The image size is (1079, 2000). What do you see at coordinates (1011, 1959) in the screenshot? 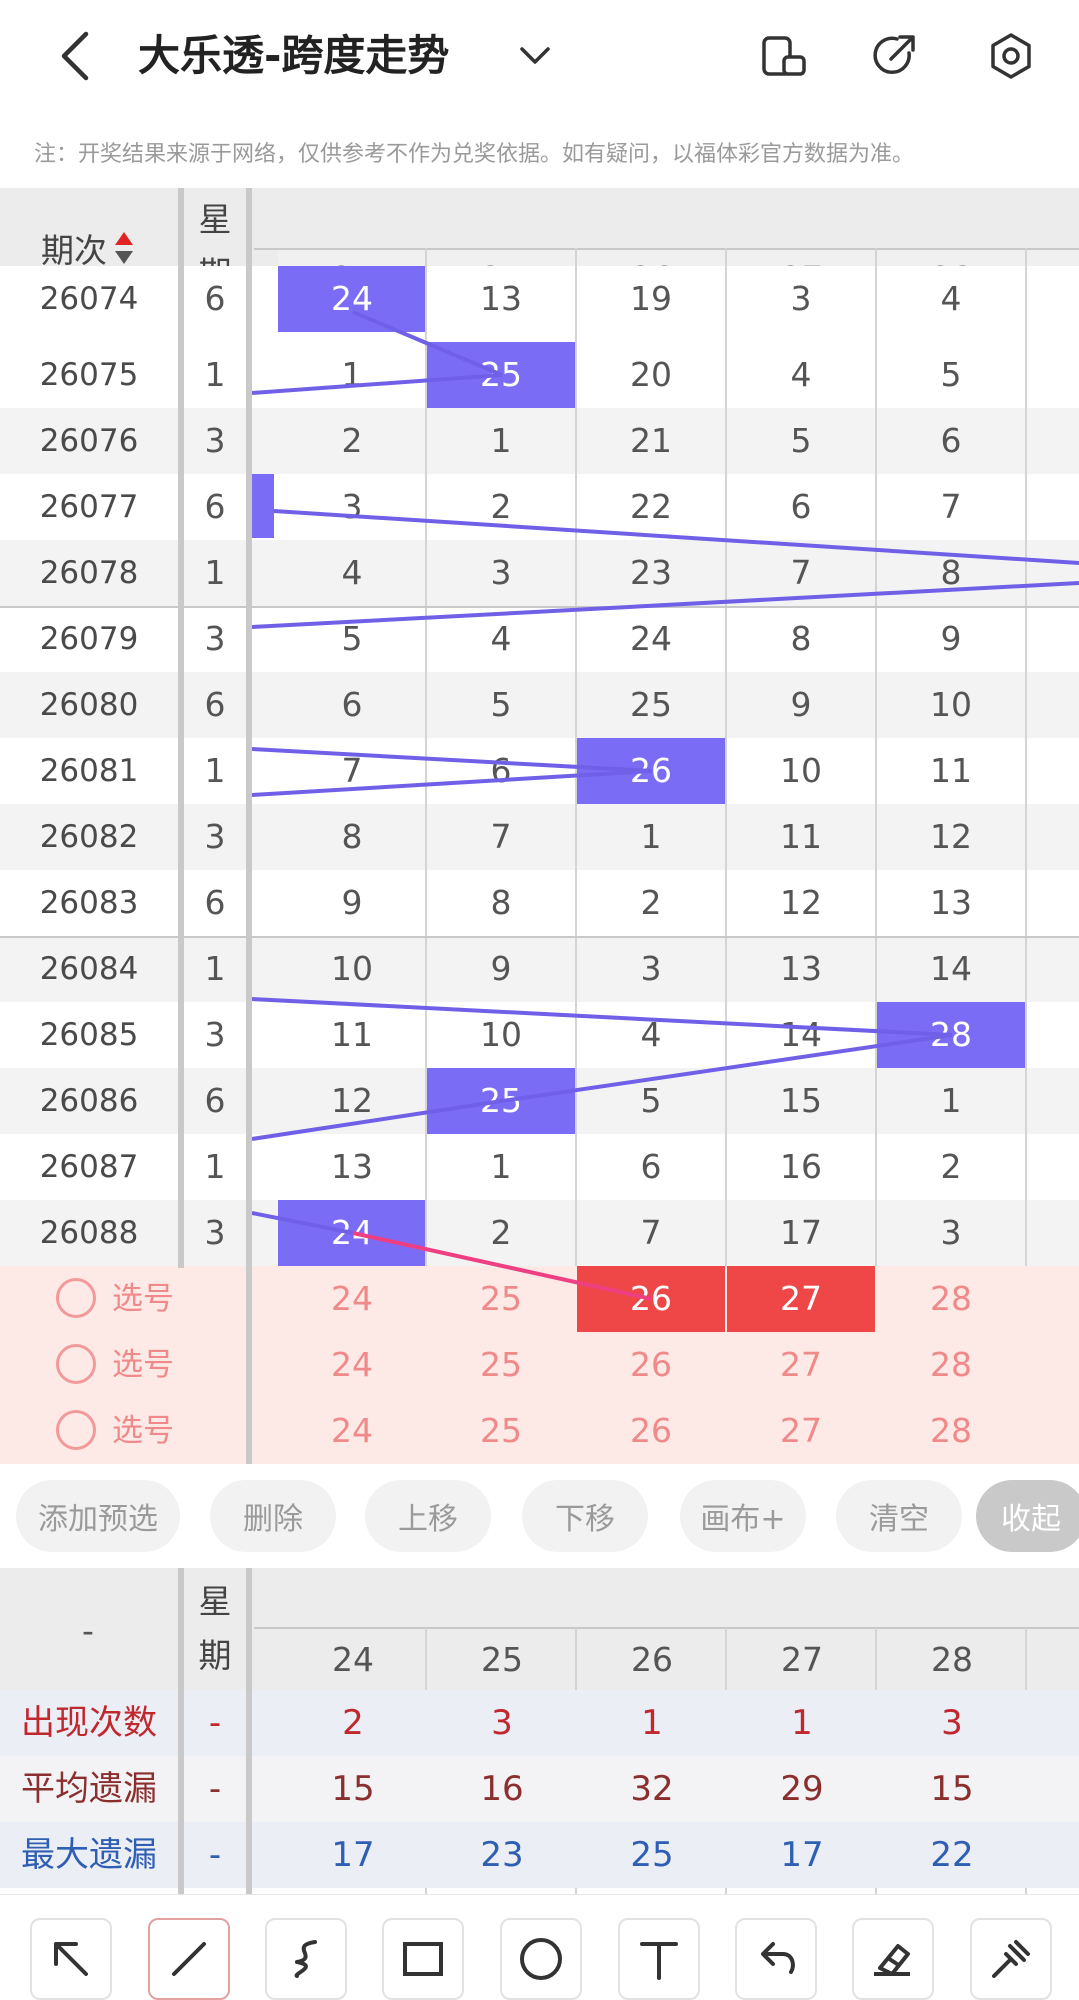
I see `brush-icon` at bounding box center [1011, 1959].